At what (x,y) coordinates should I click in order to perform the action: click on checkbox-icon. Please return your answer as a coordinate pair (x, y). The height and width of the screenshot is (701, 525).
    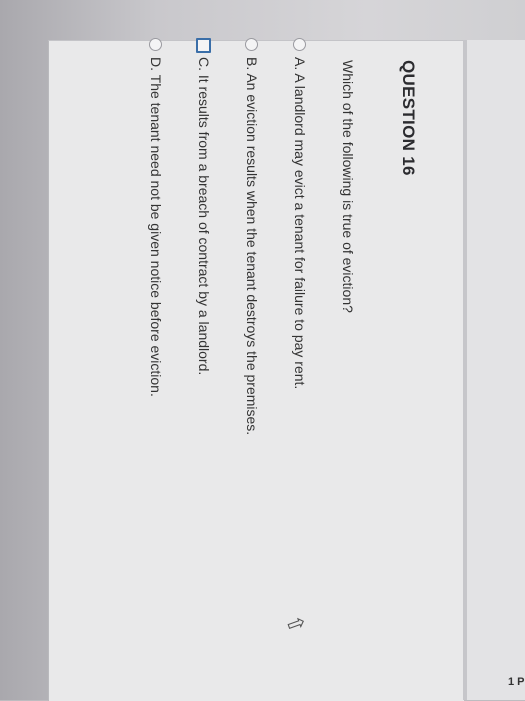
    Looking at the image, I should click on (204, 45).